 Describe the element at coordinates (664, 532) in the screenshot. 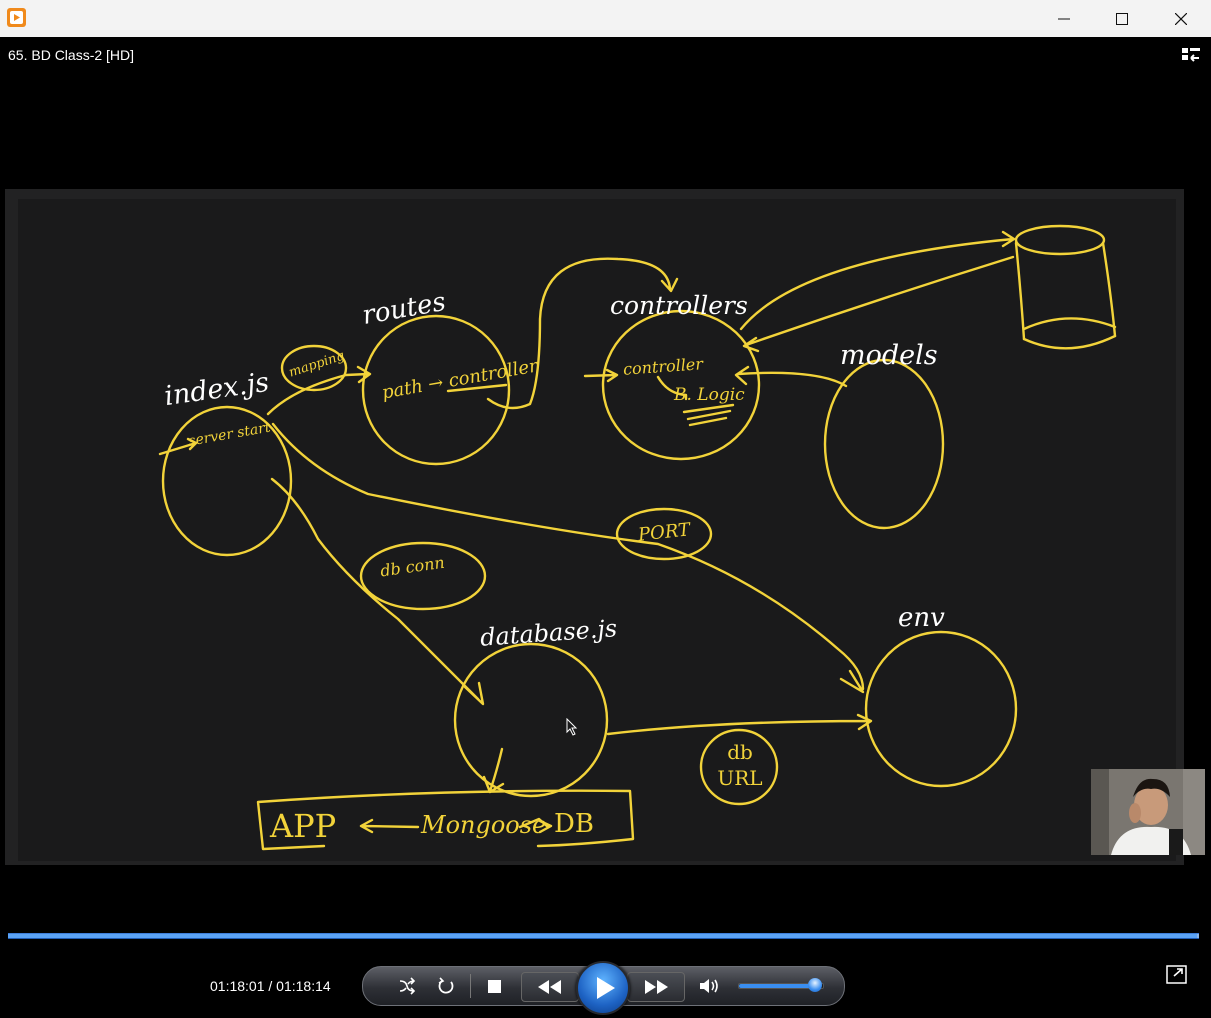

I see `label-port: PORT` at that location.